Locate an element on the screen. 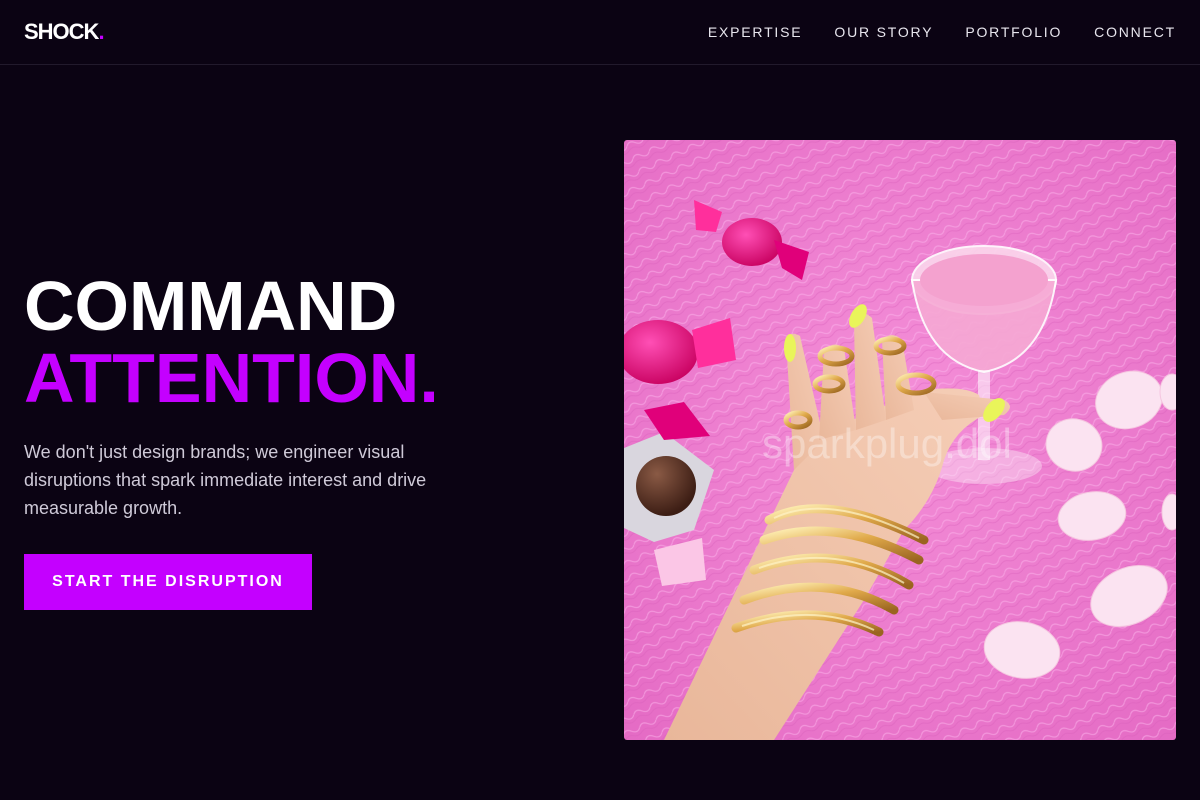 The height and width of the screenshot is (800, 1200). nav-item-connect: CONNECT is located at coordinates (1135, 32).